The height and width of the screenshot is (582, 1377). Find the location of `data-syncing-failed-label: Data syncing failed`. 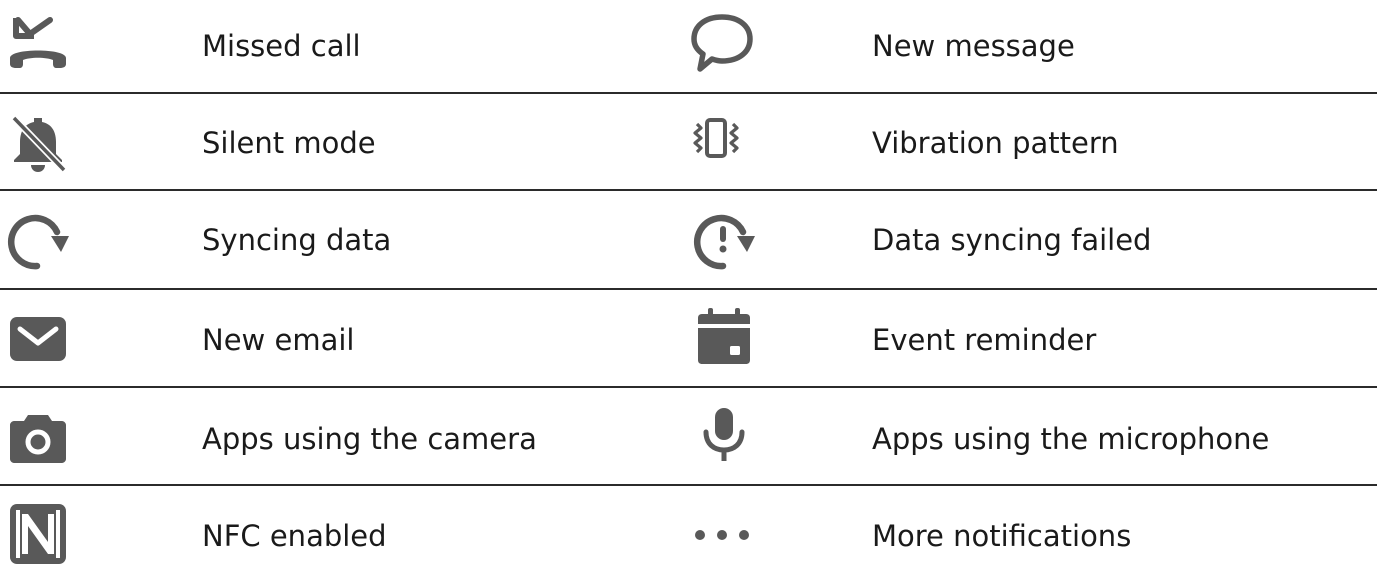

data-syncing-failed-label: Data syncing failed is located at coordinates (1012, 240).